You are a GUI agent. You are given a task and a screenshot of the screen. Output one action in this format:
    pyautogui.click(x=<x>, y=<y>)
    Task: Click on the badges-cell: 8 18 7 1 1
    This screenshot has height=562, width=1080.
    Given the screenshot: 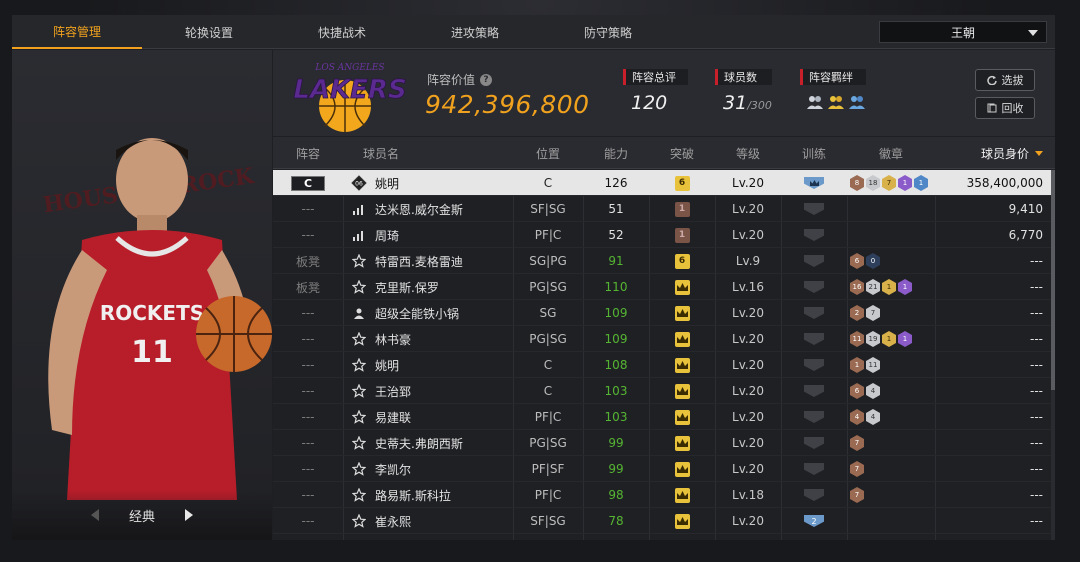 What is the action you would take?
    pyautogui.click(x=891, y=183)
    